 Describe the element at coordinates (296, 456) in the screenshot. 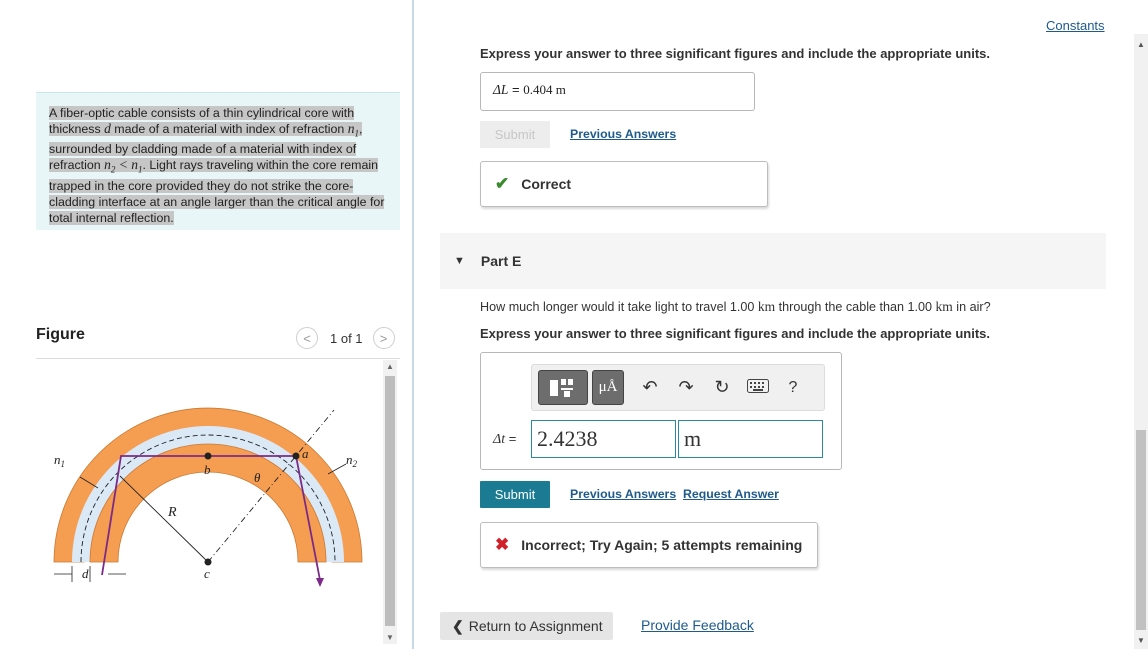

I see `point-a` at that location.